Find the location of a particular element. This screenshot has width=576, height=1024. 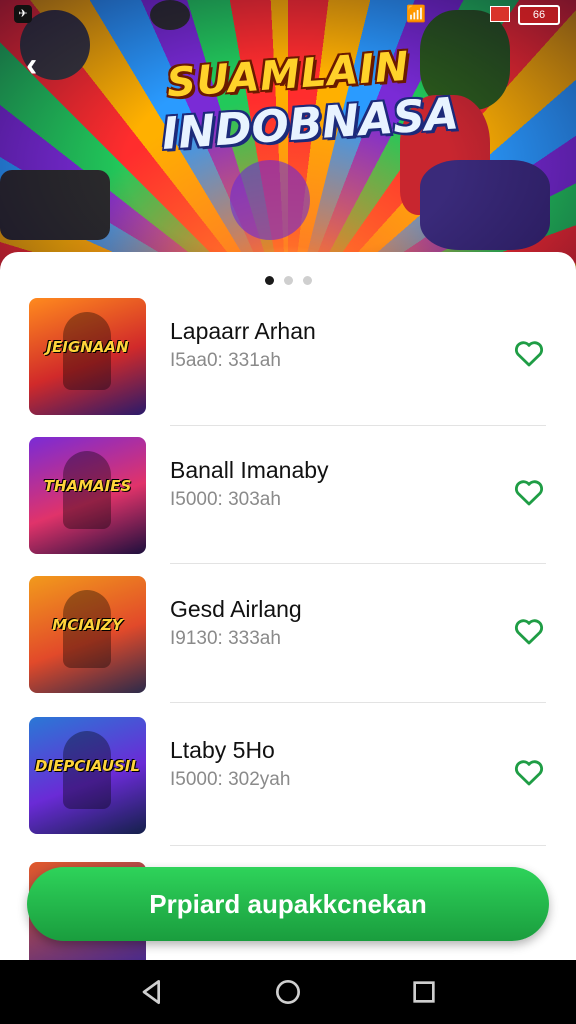

thumbnail-text: MCIAIZY is located at coordinates (87, 625).